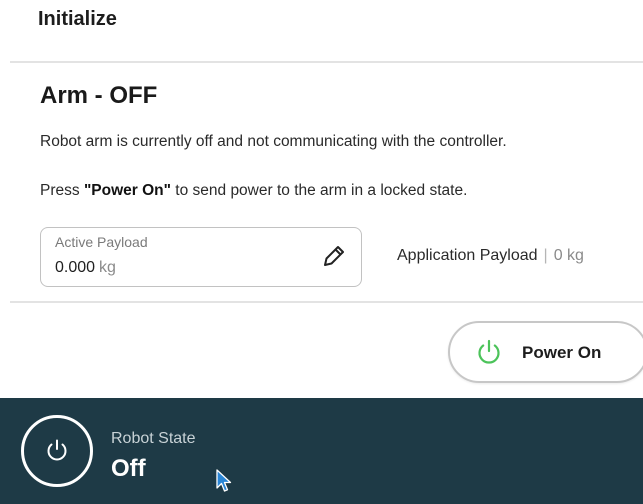 The image size is (643, 504). I want to click on active-payload-value-wrap: 0.000 kg, so click(85, 268).